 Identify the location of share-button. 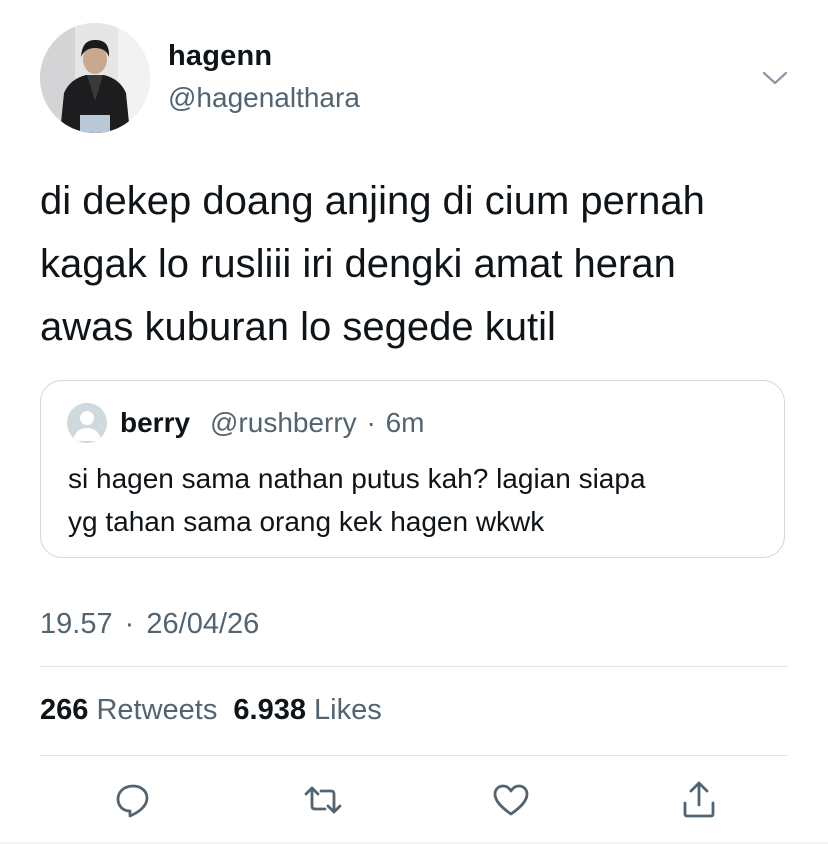
(699, 800).